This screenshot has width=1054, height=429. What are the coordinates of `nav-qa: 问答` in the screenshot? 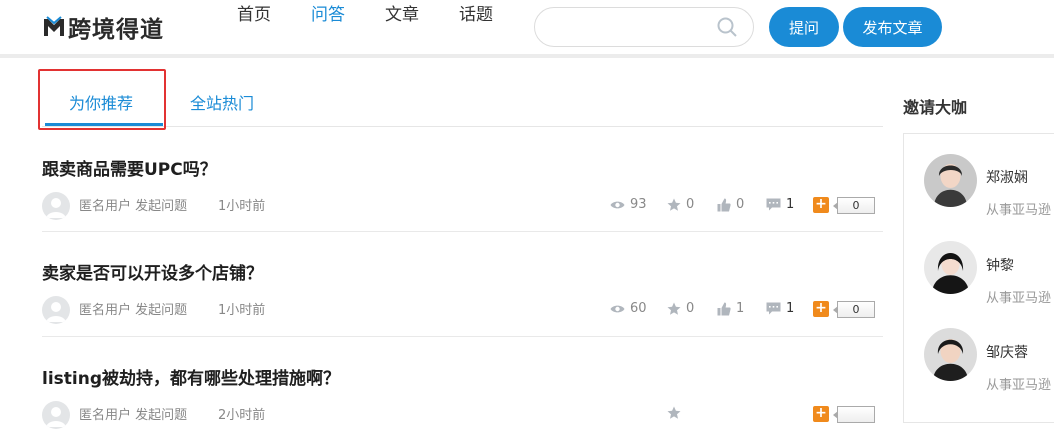 It's located at (328, 12).